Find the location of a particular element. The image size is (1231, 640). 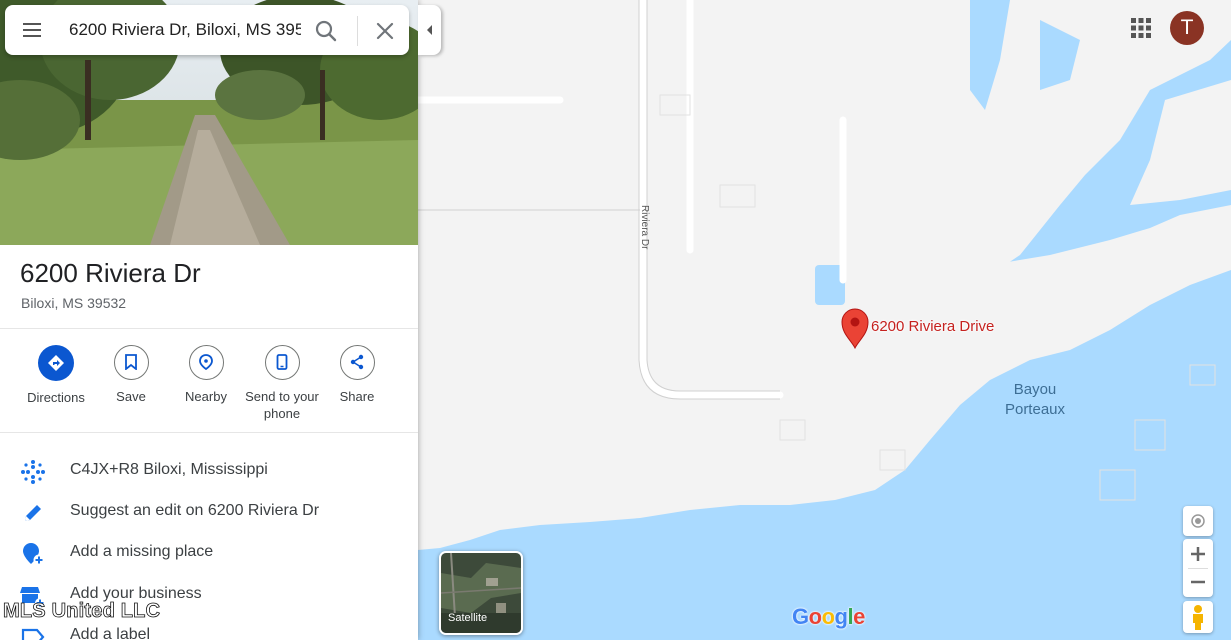

nearby-icon is located at coordinates (206, 362).